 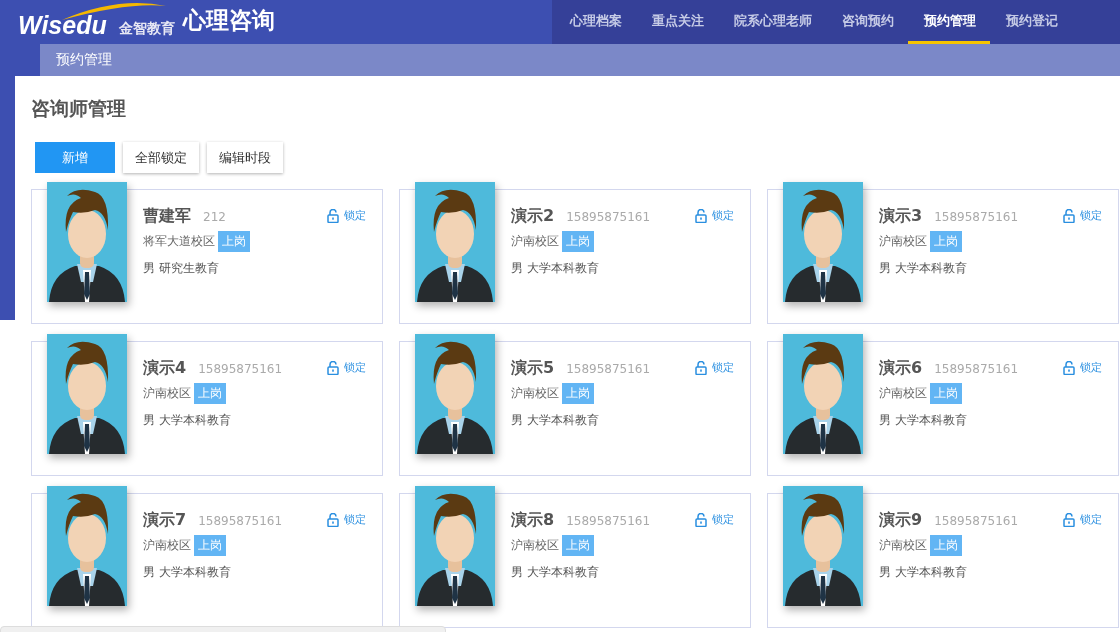 What do you see at coordinates (181, 268) in the screenshot?
I see `counselor-details: 男 研究生教育` at bounding box center [181, 268].